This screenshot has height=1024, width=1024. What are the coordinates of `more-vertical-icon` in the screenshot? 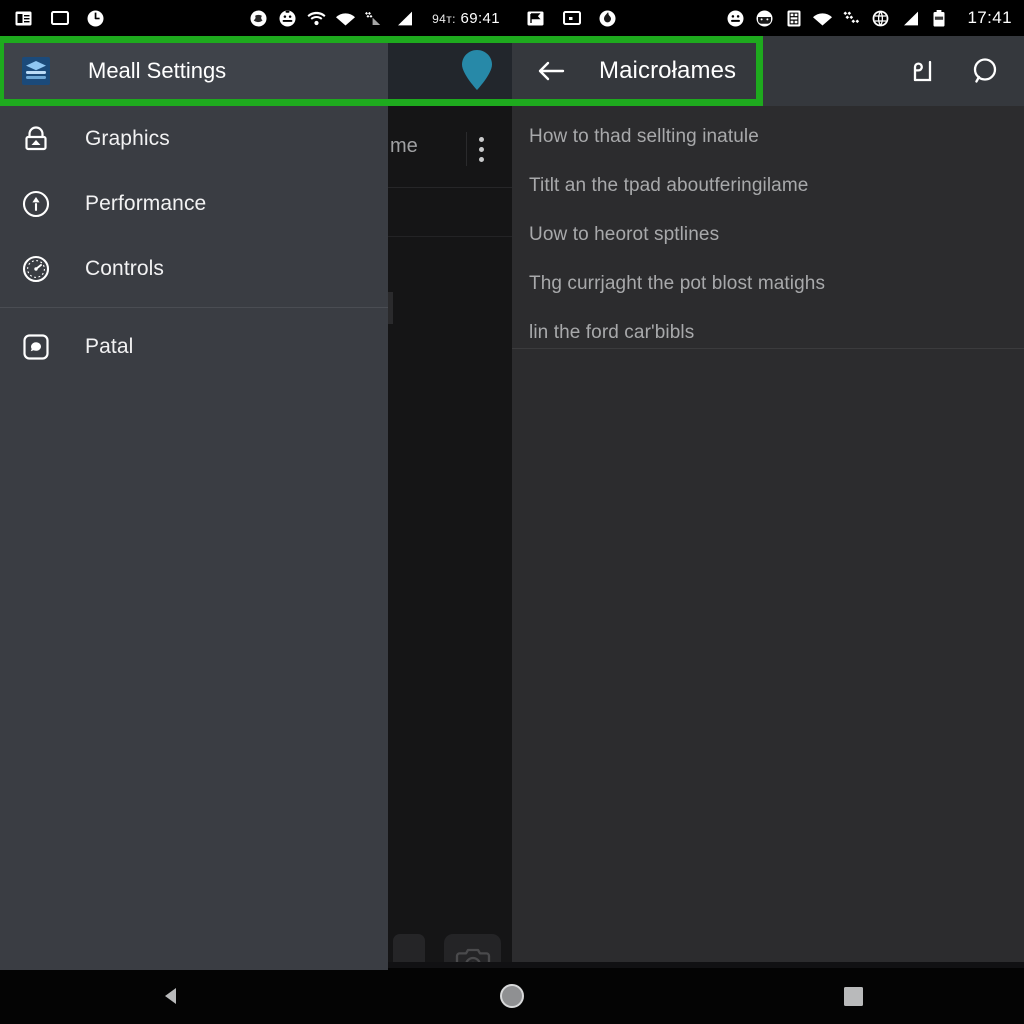 It's located at (475, 149).